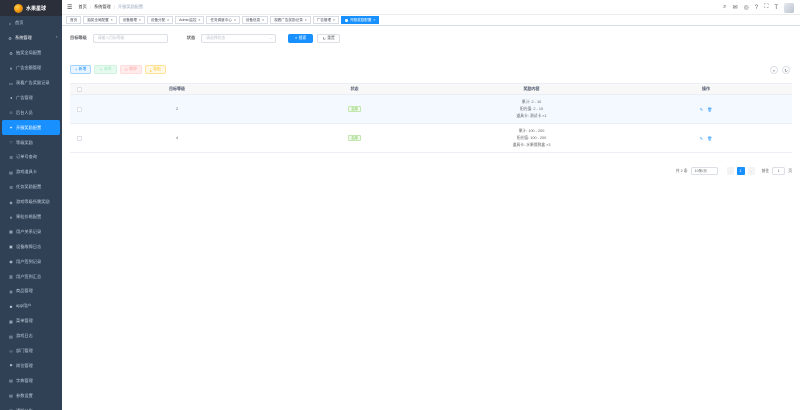  Describe the element at coordinates (79, 89) in the screenshot. I see `select-all-checkbox` at that location.